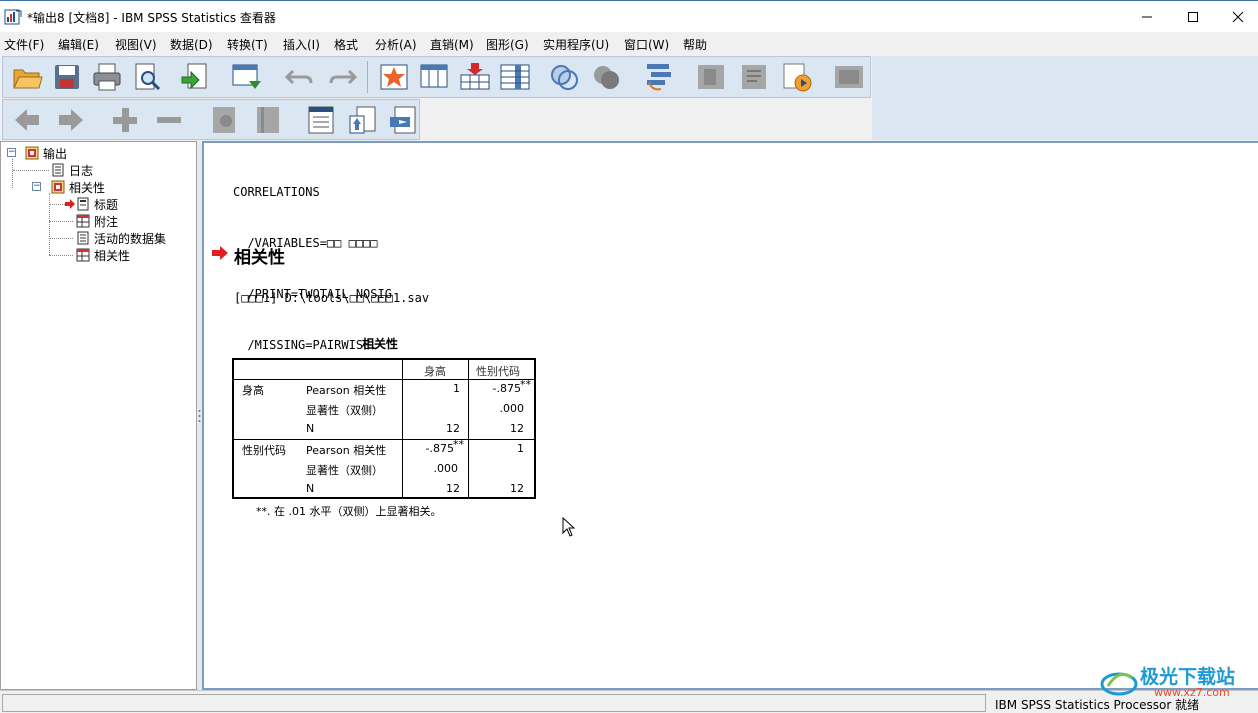 The width and height of the screenshot is (1258, 713). What do you see at coordinates (83, 238) in the screenshot?
I see `dataset-doc-icon` at bounding box center [83, 238].